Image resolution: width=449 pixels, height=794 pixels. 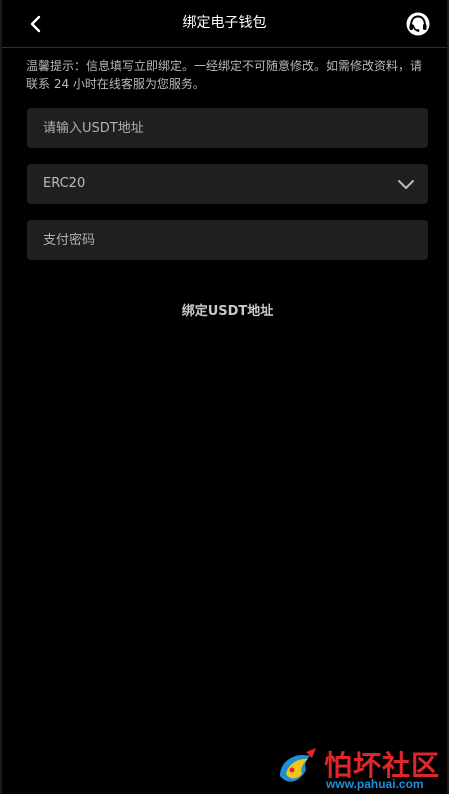 What do you see at coordinates (298, 765) in the screenshot?
I see `fish-logo-icon` at bounding box center [298, 765].